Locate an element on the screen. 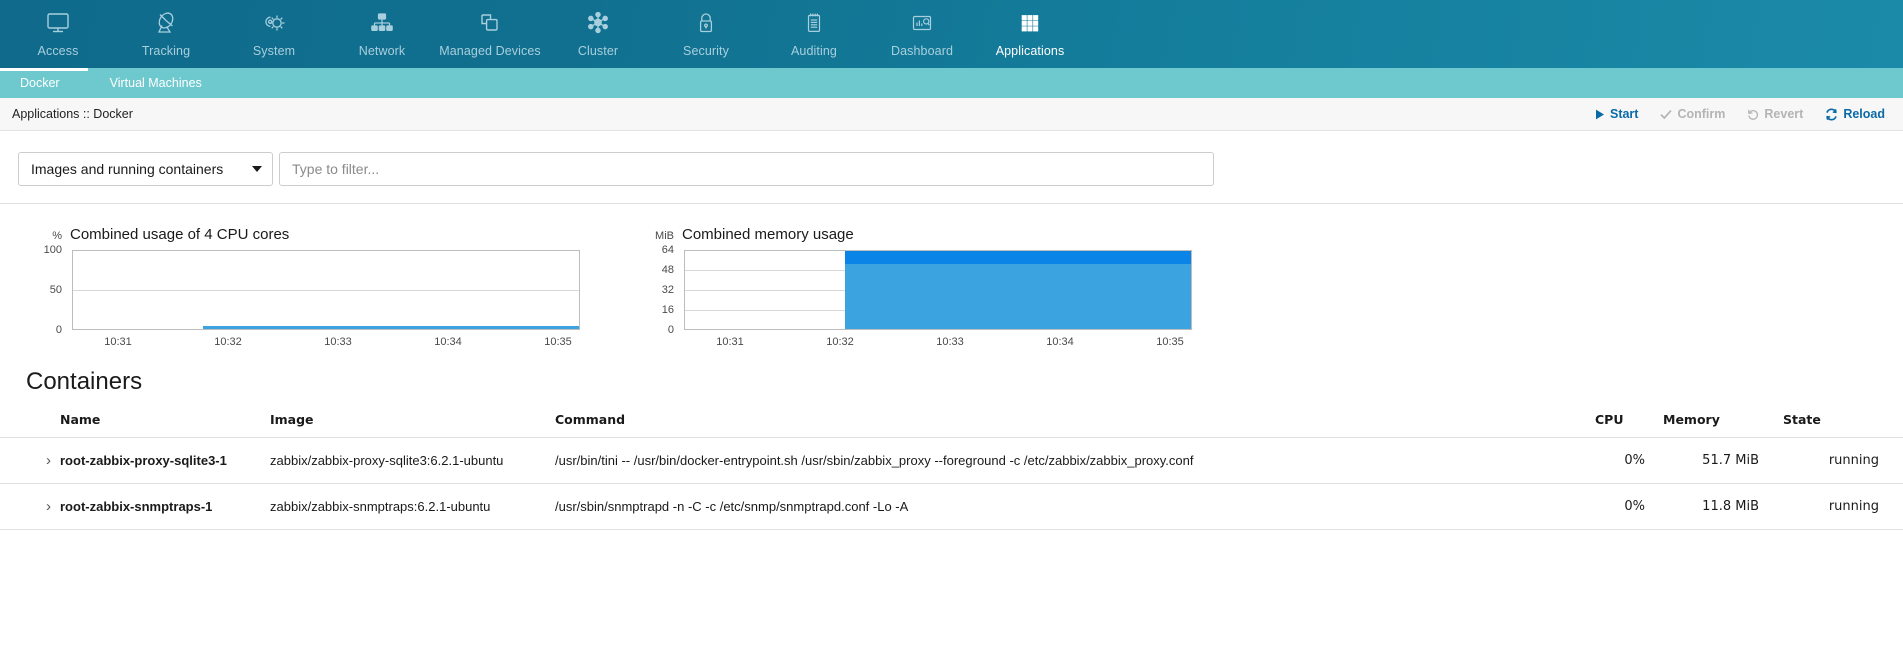 The width and height of the screenshot is (1903, 653). memory-x-tick: 10:34 is located at coordinates (1060, 342).